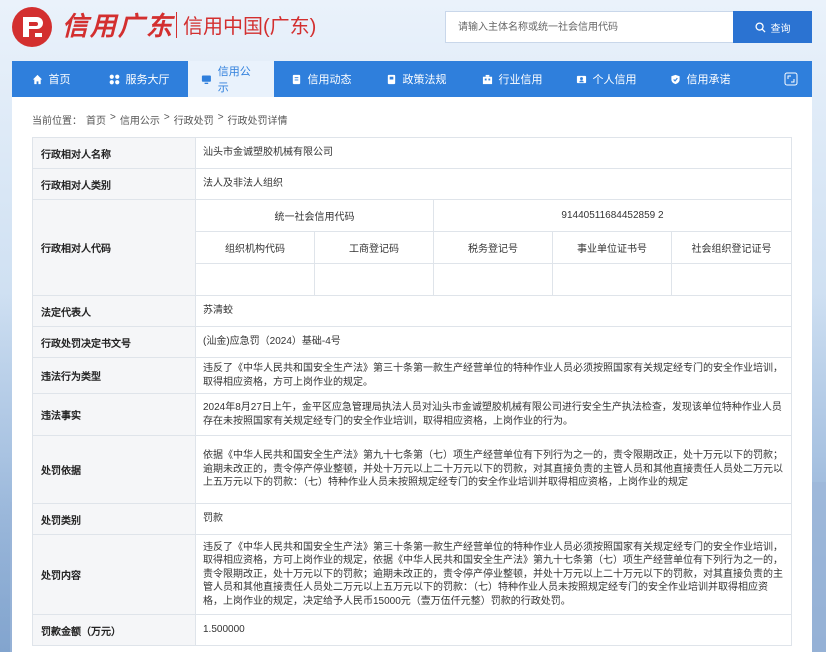 Image resolution: width=826 pixels, height=652 pixels. What do you see at coordinates (206, 79) in the screenshot?
I see `monitor-icon` at bounding box center [206, 79].